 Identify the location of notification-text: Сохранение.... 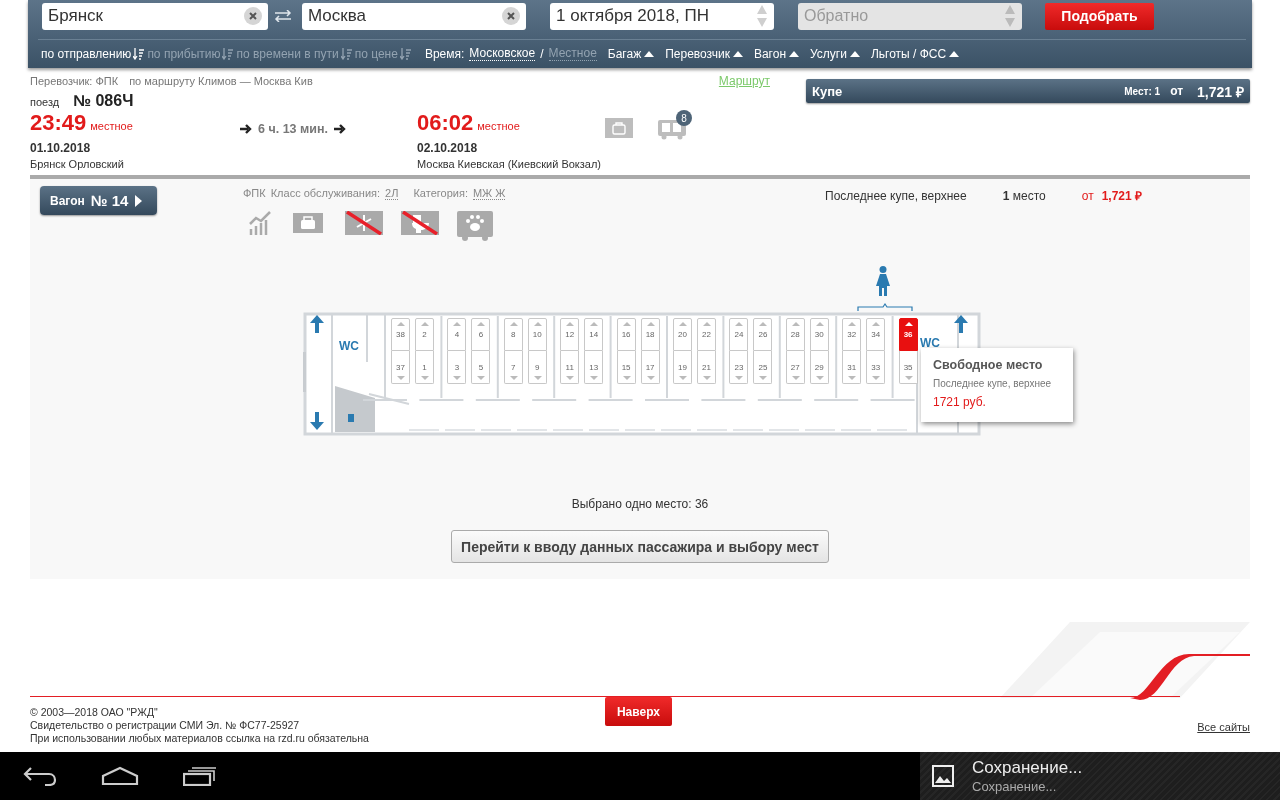
(1015, 786).